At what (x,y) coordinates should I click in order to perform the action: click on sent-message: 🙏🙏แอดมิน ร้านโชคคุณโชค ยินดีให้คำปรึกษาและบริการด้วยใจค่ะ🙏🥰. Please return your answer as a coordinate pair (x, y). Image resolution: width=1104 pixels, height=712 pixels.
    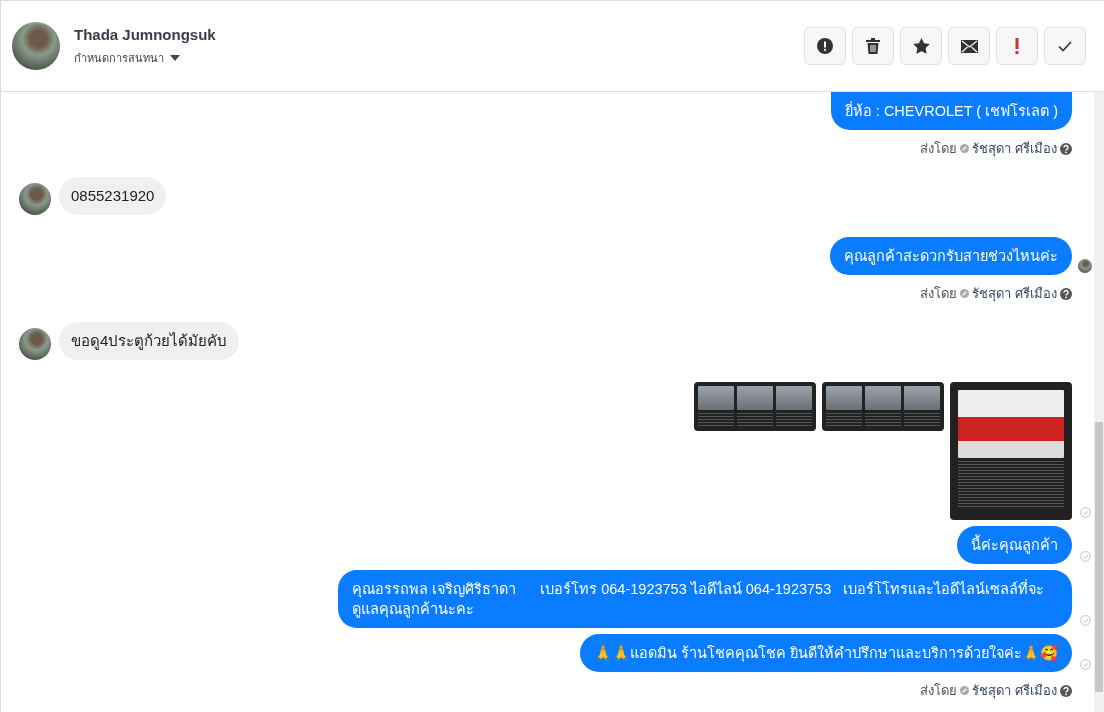
    Looking at the image, I should click on (825, 653).